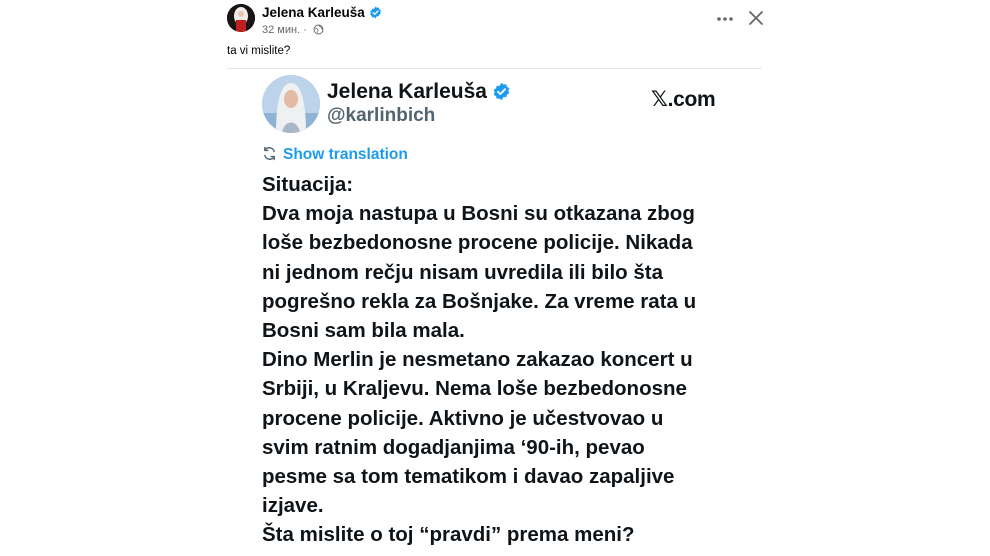  I want to click on close-button, so click(756, 18).